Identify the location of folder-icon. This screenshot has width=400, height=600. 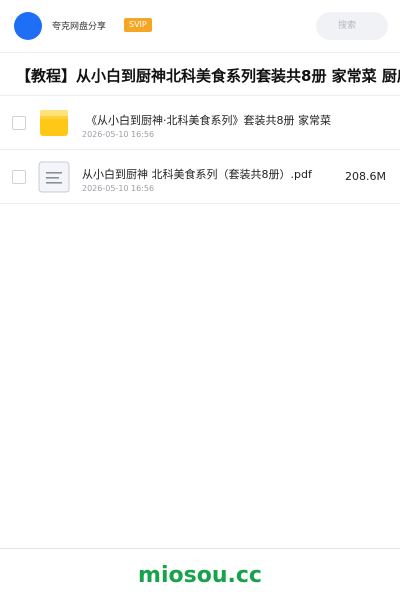
(54, 123).